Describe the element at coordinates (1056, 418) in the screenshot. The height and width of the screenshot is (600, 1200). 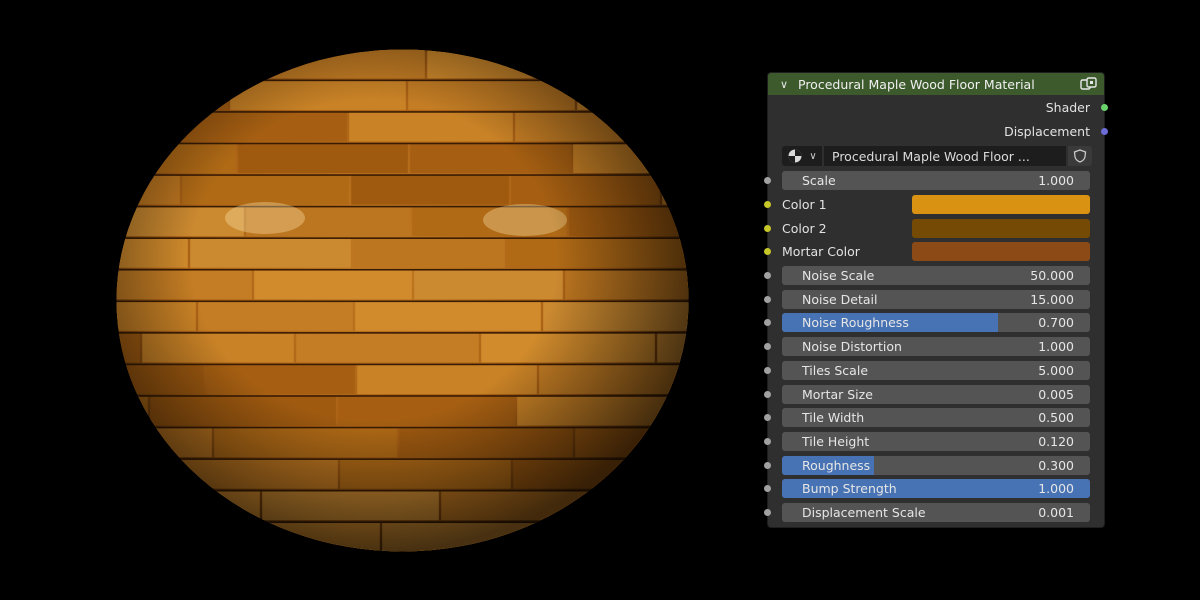
I see `slider-value: 0.500` at that location.